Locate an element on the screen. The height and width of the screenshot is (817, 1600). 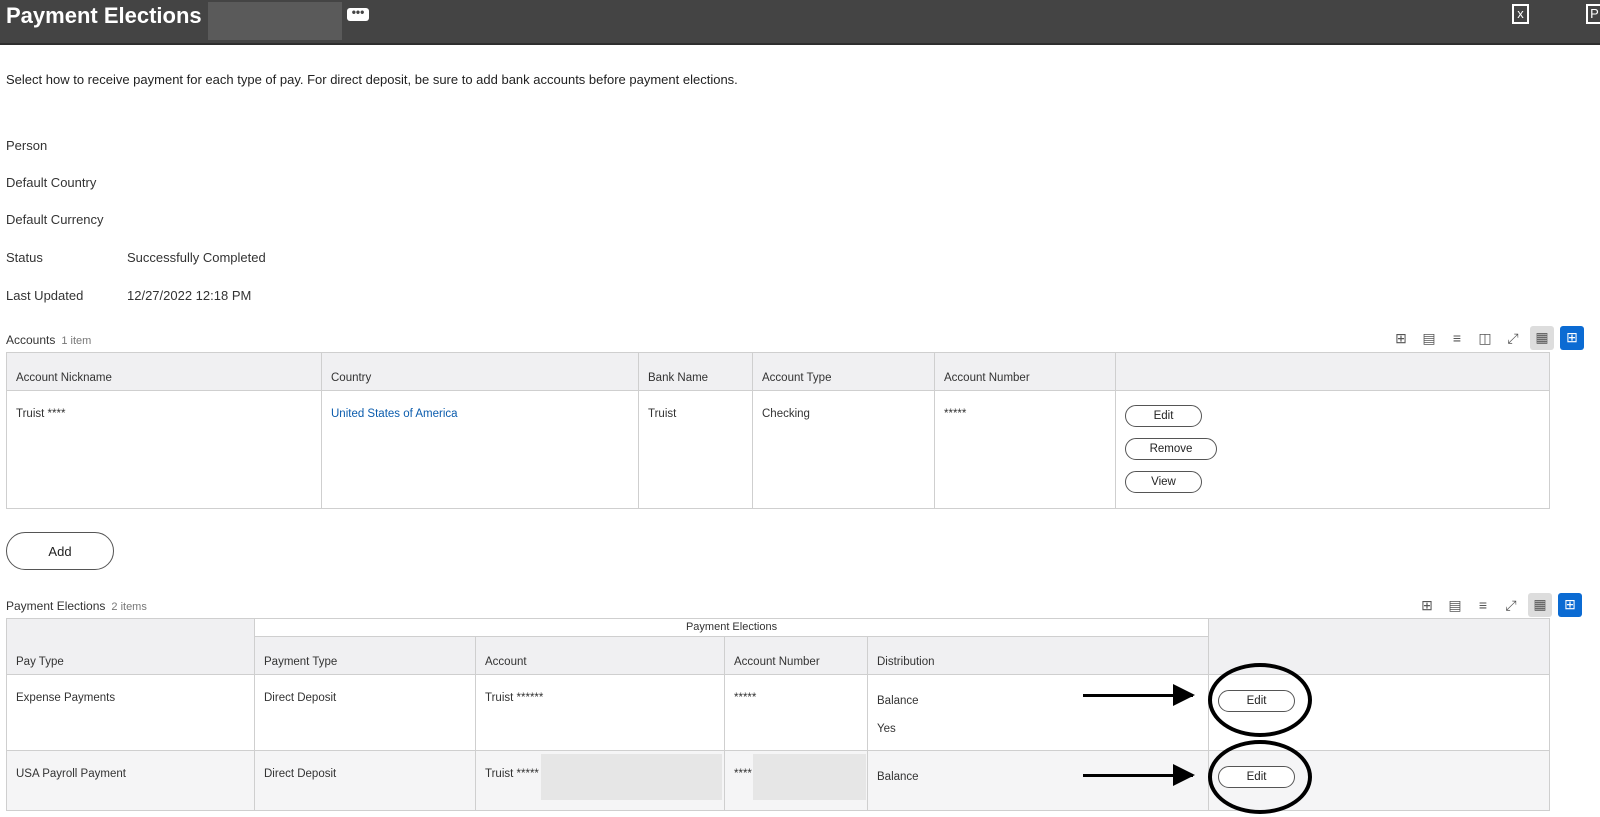
view-account-button: View is located at coordinates (1163, 482).